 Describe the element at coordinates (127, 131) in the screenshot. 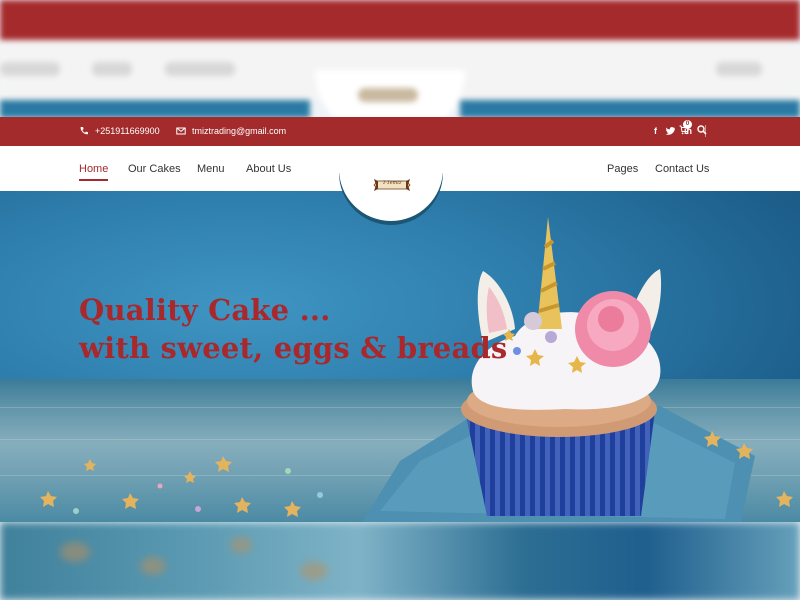

I see `phone-number: +251911669900` at that location.